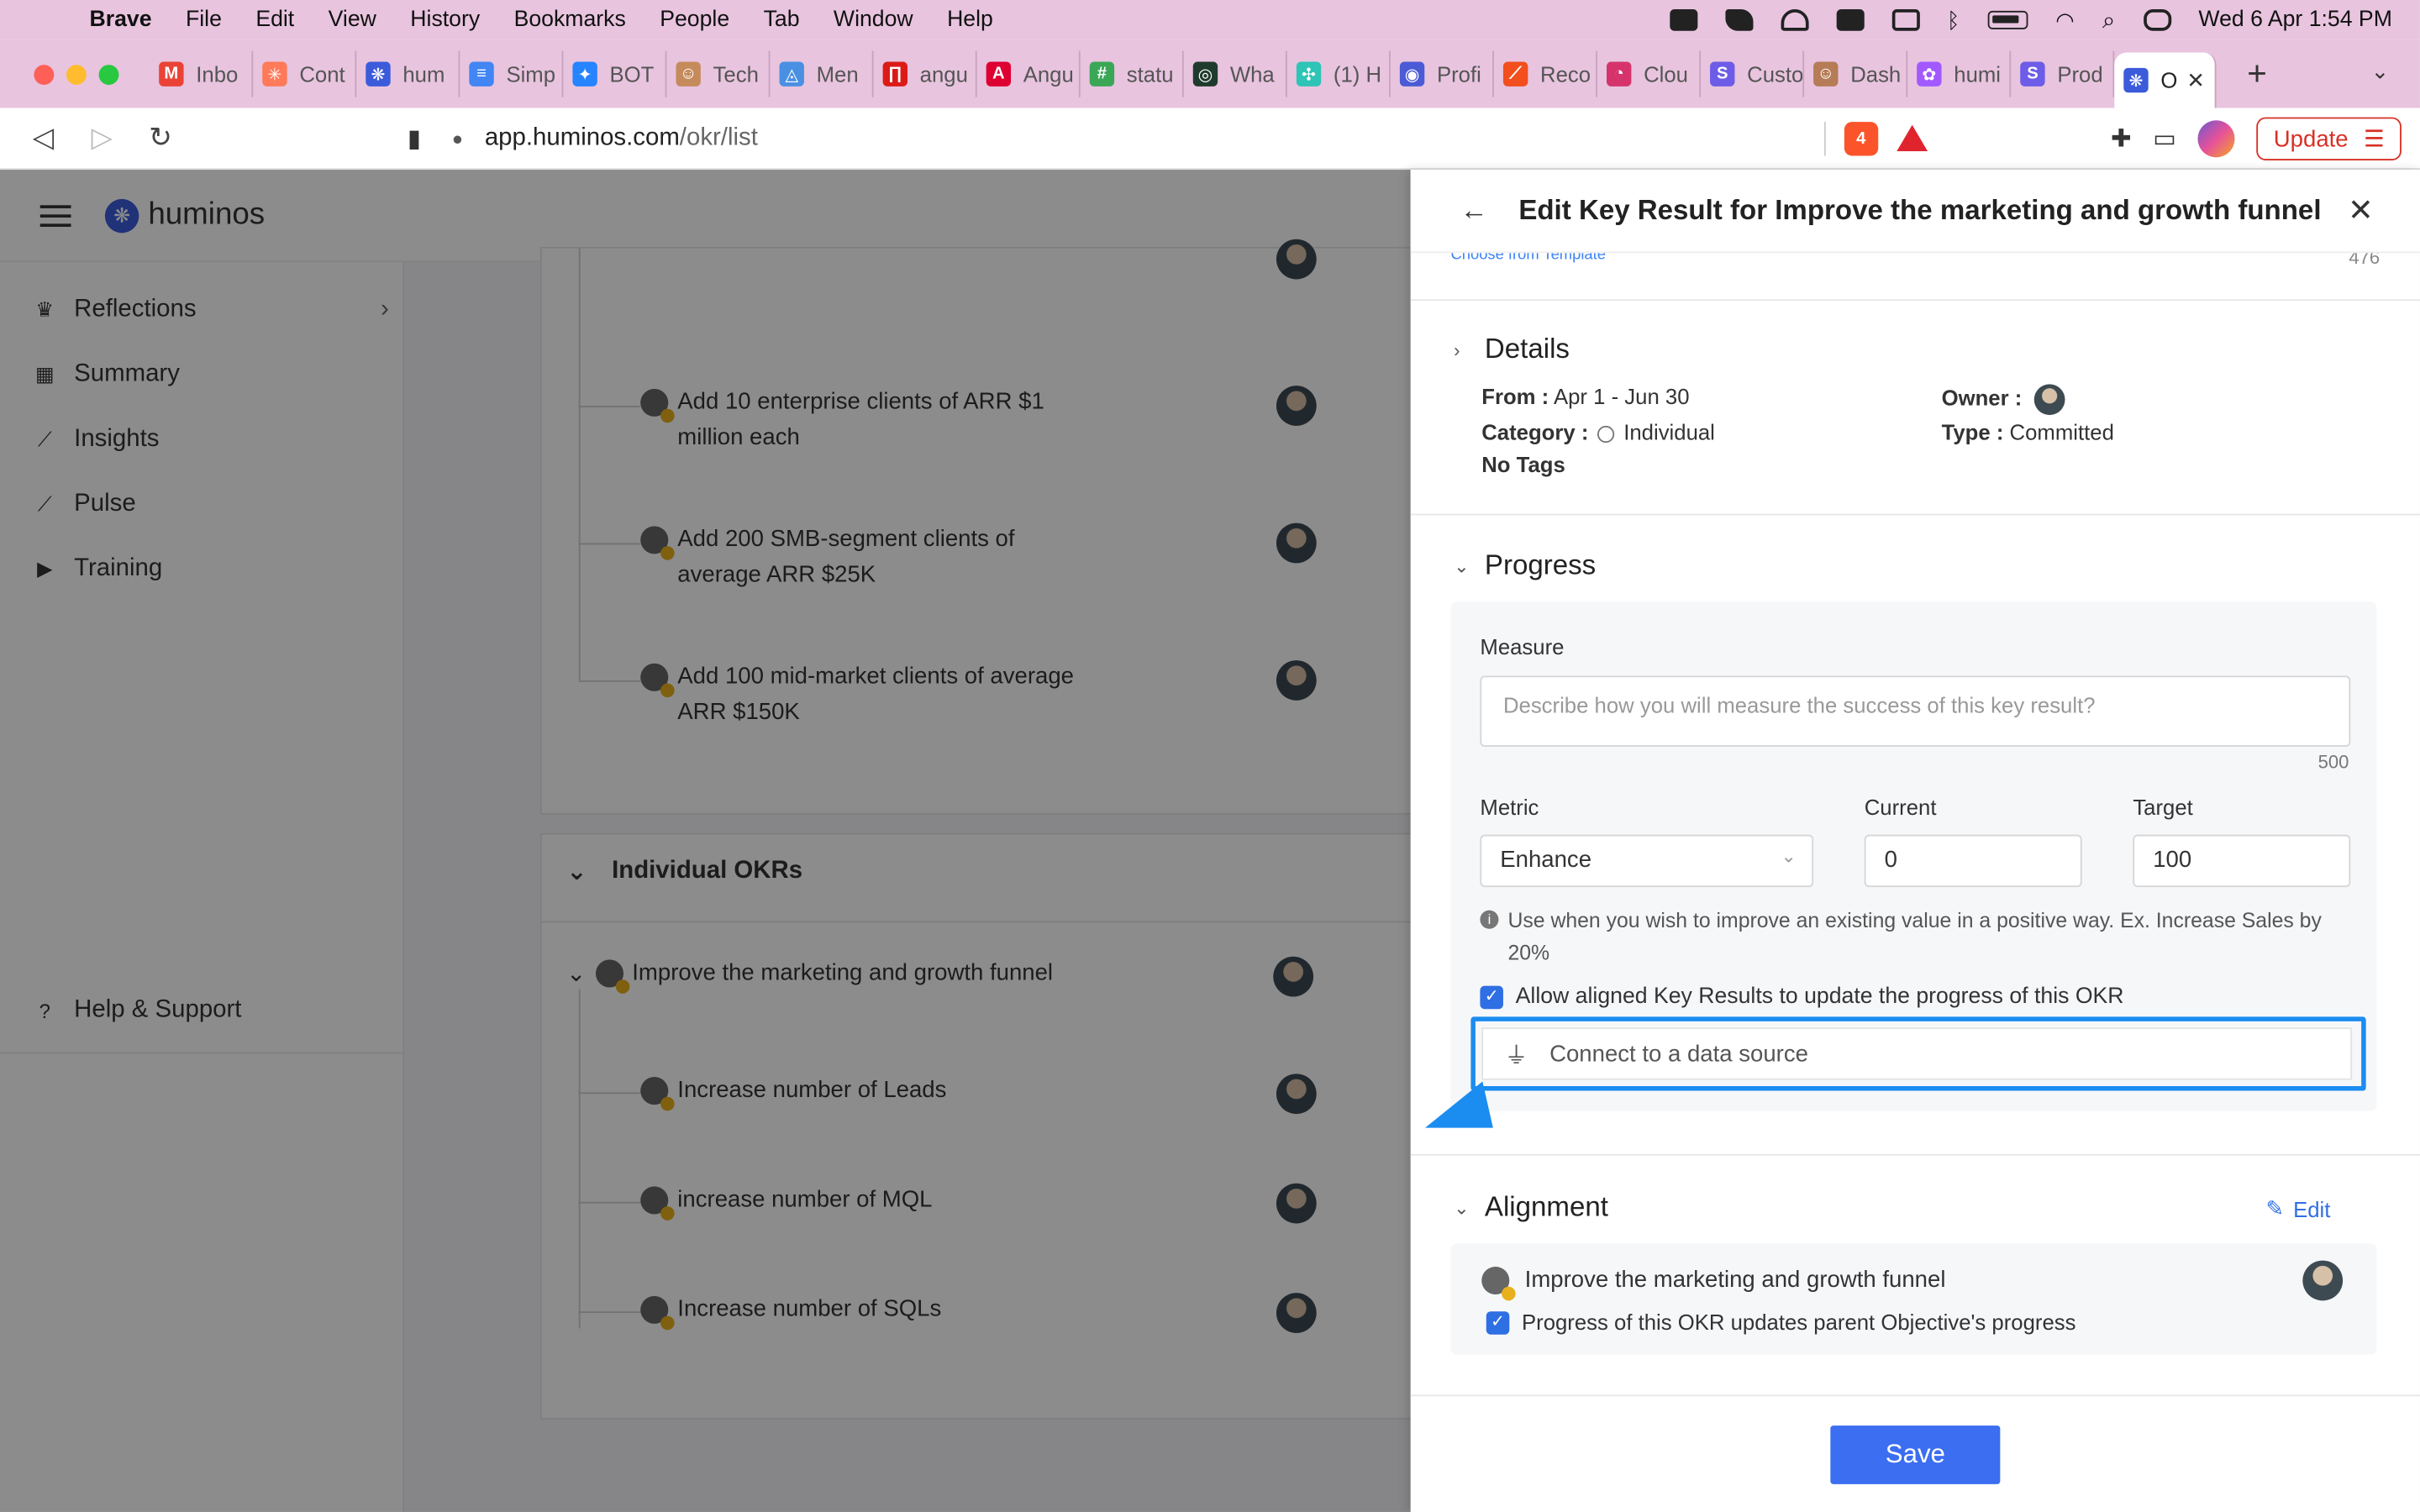 This screenshot has height=1512, width=2420. What do you see at coordinates (352, 20) in the screenshot?
I see `menu-view: View` at bounding box center [352, 20].